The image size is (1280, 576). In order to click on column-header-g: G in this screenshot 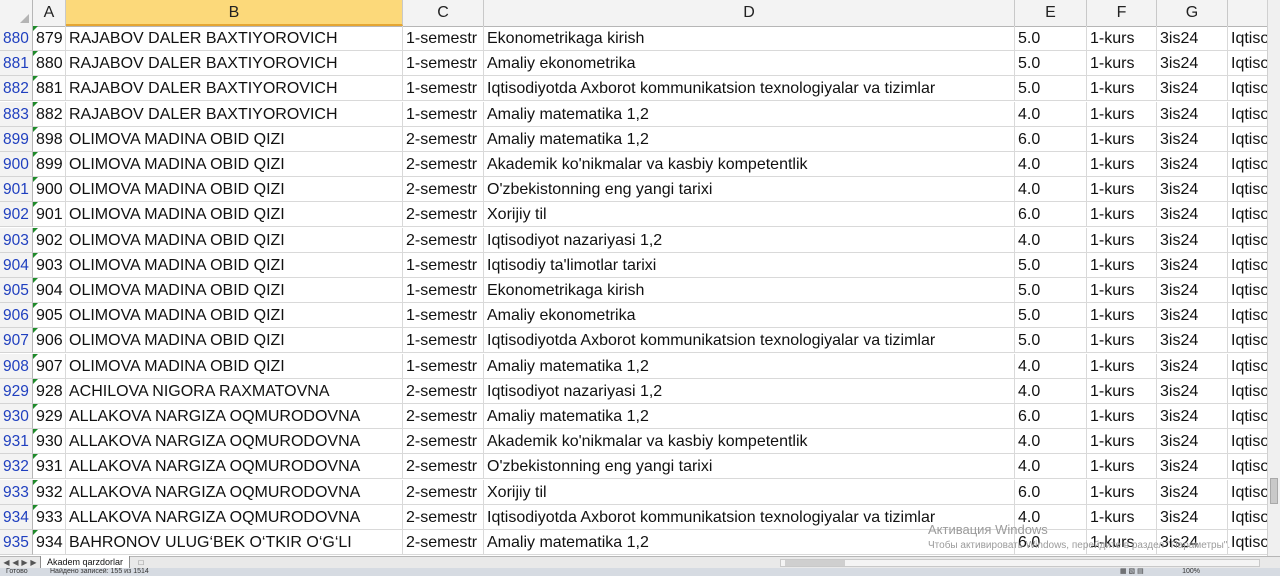, I will do `click(1192, 13)`.